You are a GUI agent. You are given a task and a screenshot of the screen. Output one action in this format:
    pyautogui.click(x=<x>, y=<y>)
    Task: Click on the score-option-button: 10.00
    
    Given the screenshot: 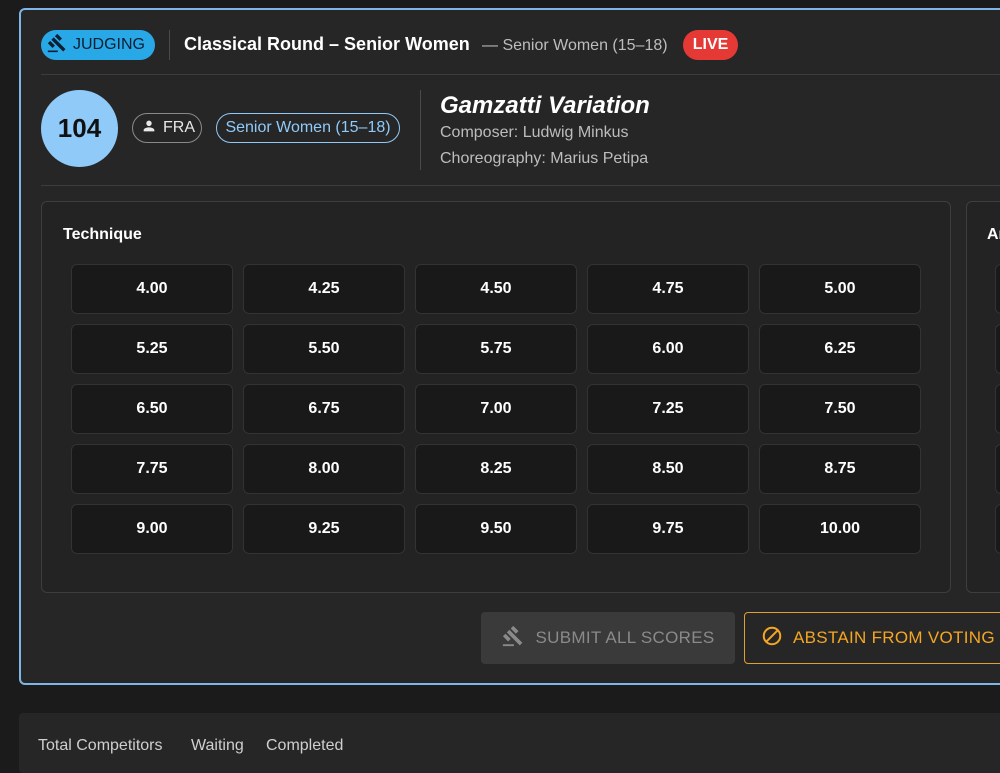 What is the action you would take?
    pyautogui.click(x=840, y=529)
    